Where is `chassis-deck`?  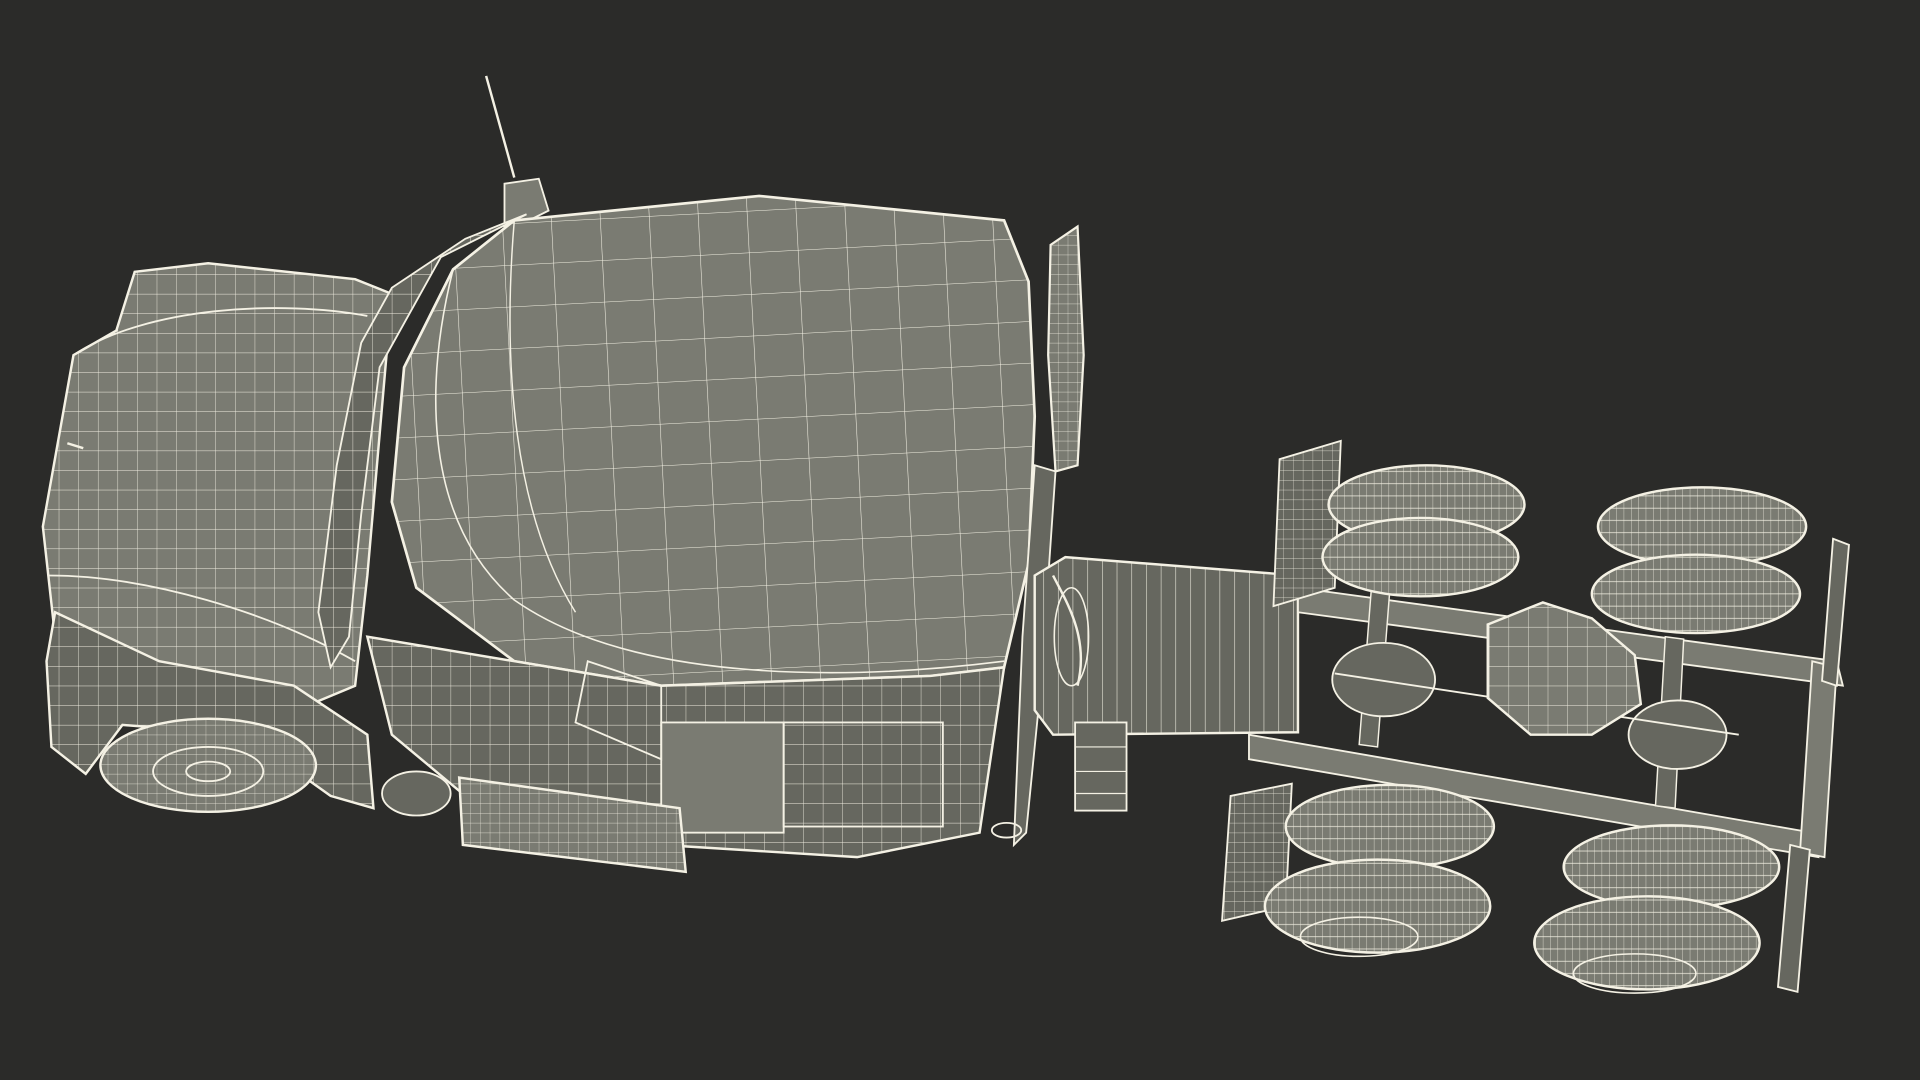 chassis-deck is located at coordinates (1166, 683).